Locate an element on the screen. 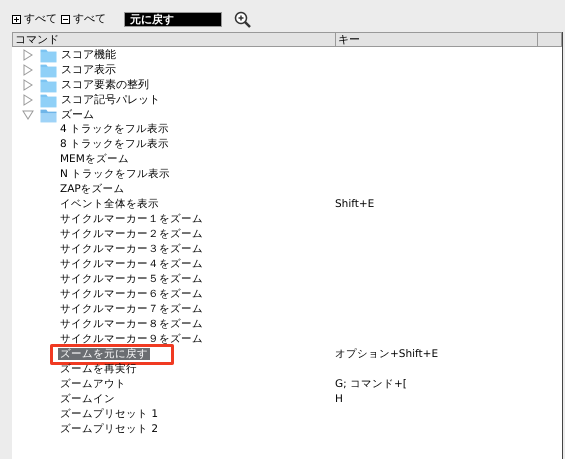 The image size is (565, 459). search-field: 元に戻す is located at coordinates (173, 19).